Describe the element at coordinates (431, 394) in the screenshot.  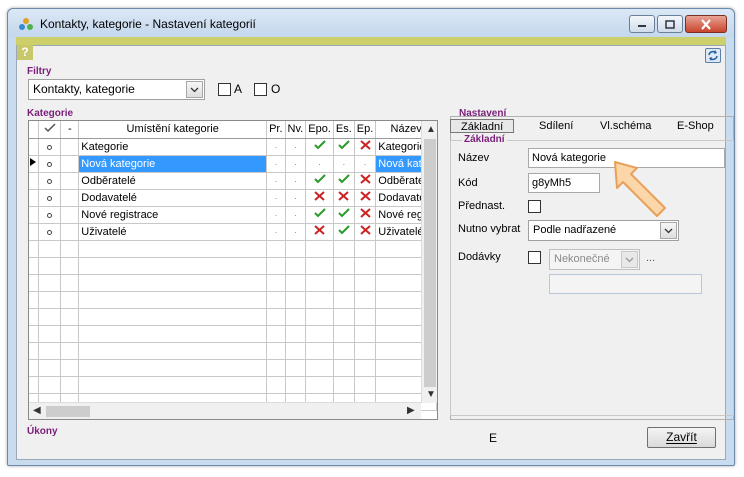
I see `chevron-down-icon: ▼` at that location.